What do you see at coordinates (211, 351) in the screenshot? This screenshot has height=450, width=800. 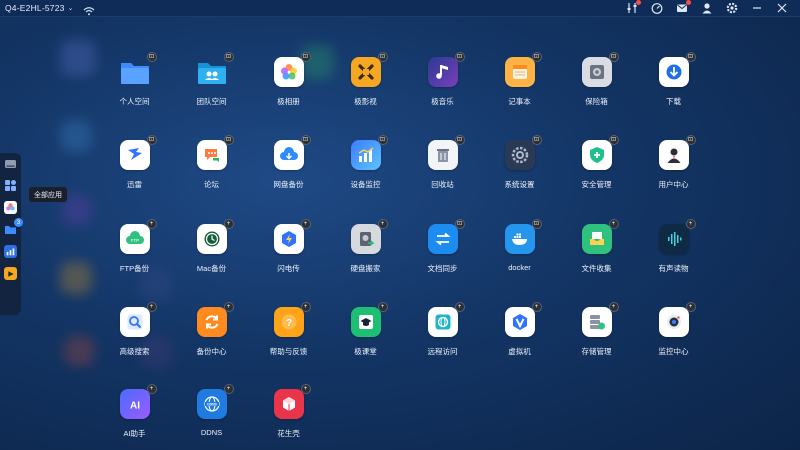 I see `app-label: 备份中心` at bounding box center [211, 351].